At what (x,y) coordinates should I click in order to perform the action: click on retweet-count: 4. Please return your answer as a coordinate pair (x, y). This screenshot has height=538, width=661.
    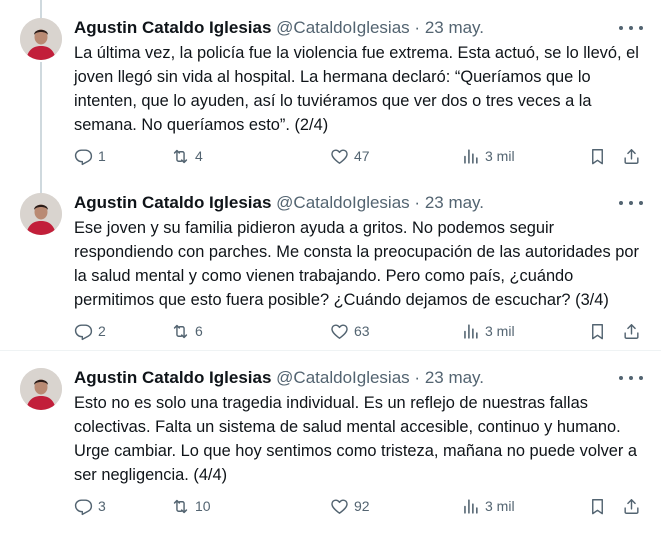
    Looking at the image, I should click on (199, 156).